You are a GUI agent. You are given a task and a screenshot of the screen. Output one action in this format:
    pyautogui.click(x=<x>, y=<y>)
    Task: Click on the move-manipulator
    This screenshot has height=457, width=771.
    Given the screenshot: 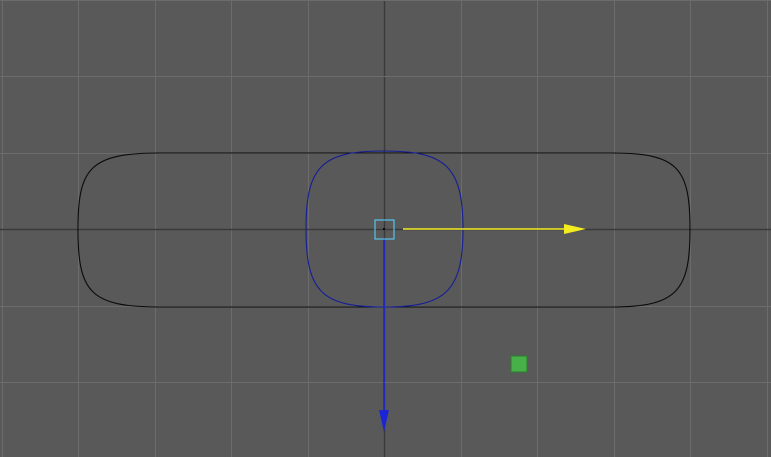 What is the action you would take?
    pyautogui.click(x=480, y=325)
    